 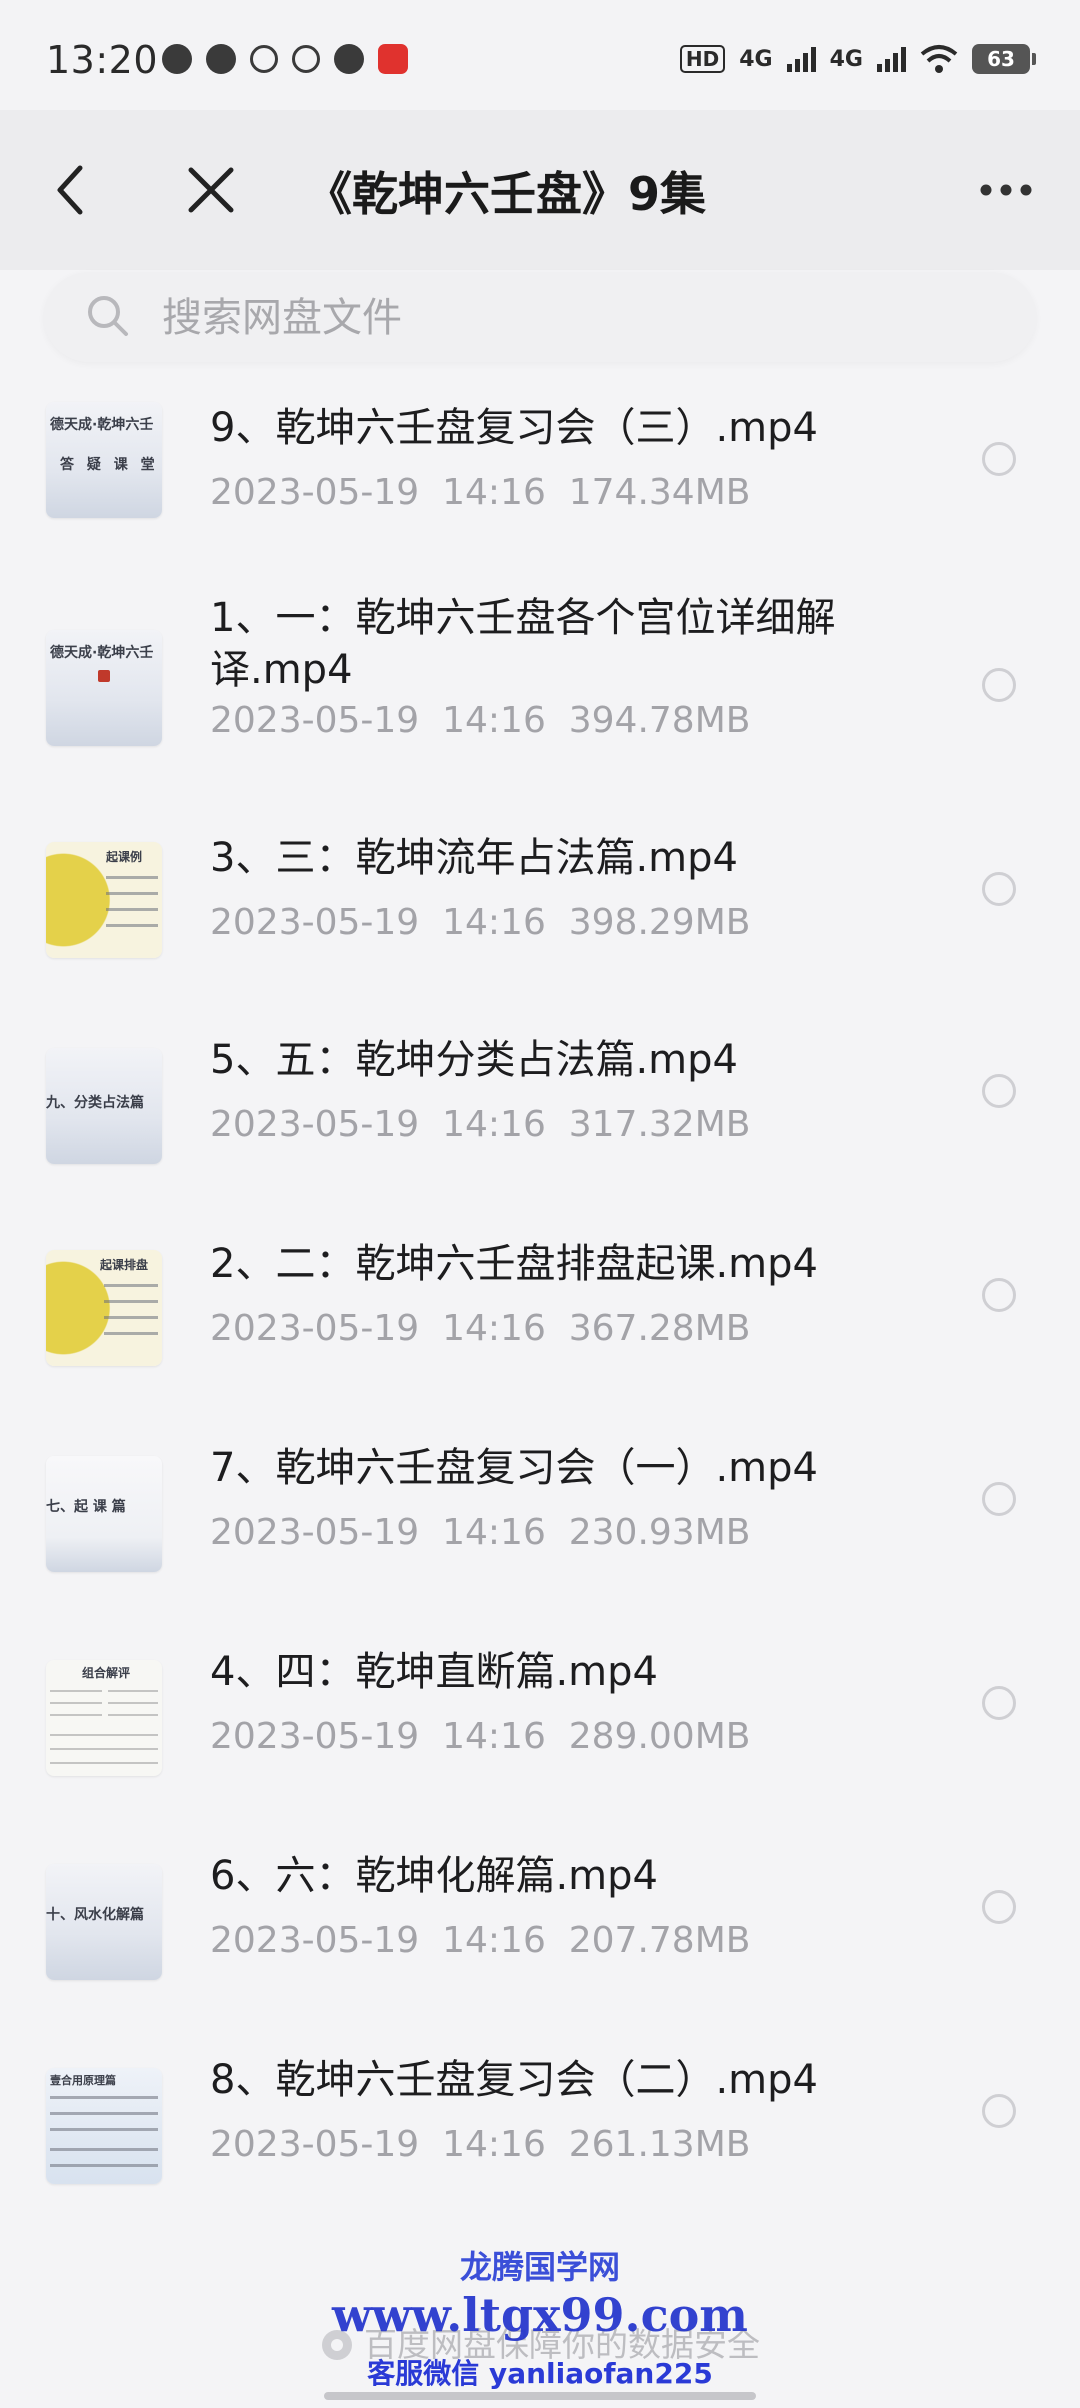 I want to click on file-meta: 2023-05-19 14:16 398.29MB, so click(x=480, y=922).